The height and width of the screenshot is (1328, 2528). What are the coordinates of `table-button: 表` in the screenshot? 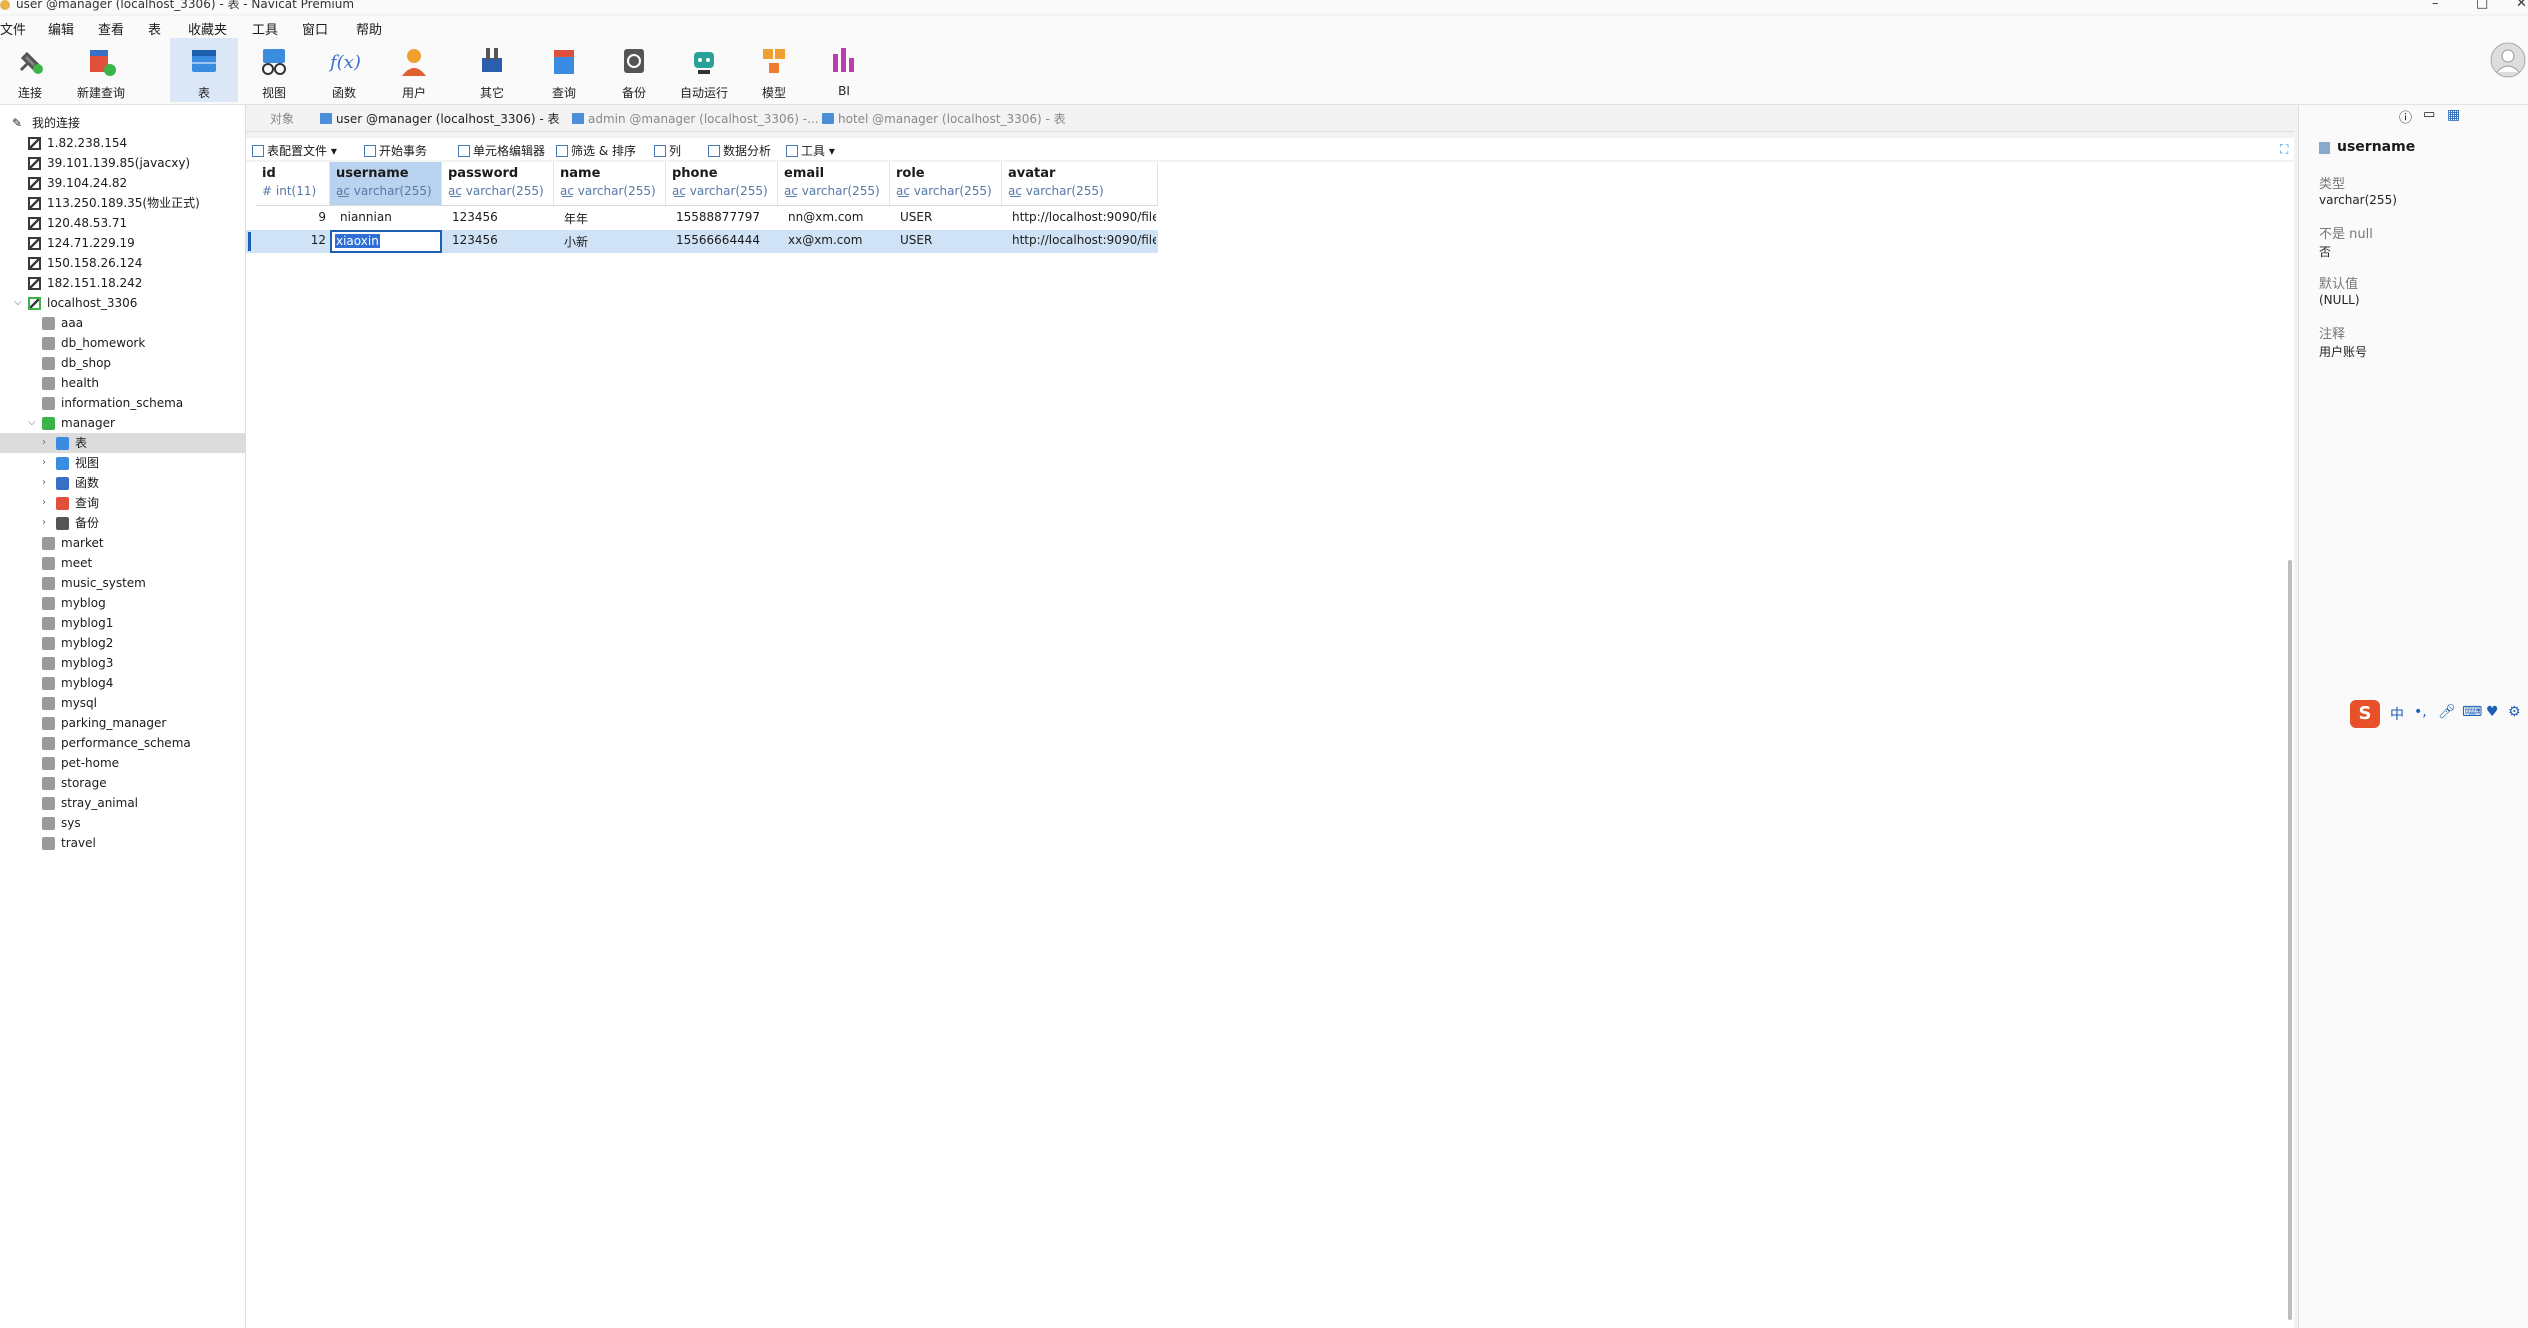 It's located at (204, 70).